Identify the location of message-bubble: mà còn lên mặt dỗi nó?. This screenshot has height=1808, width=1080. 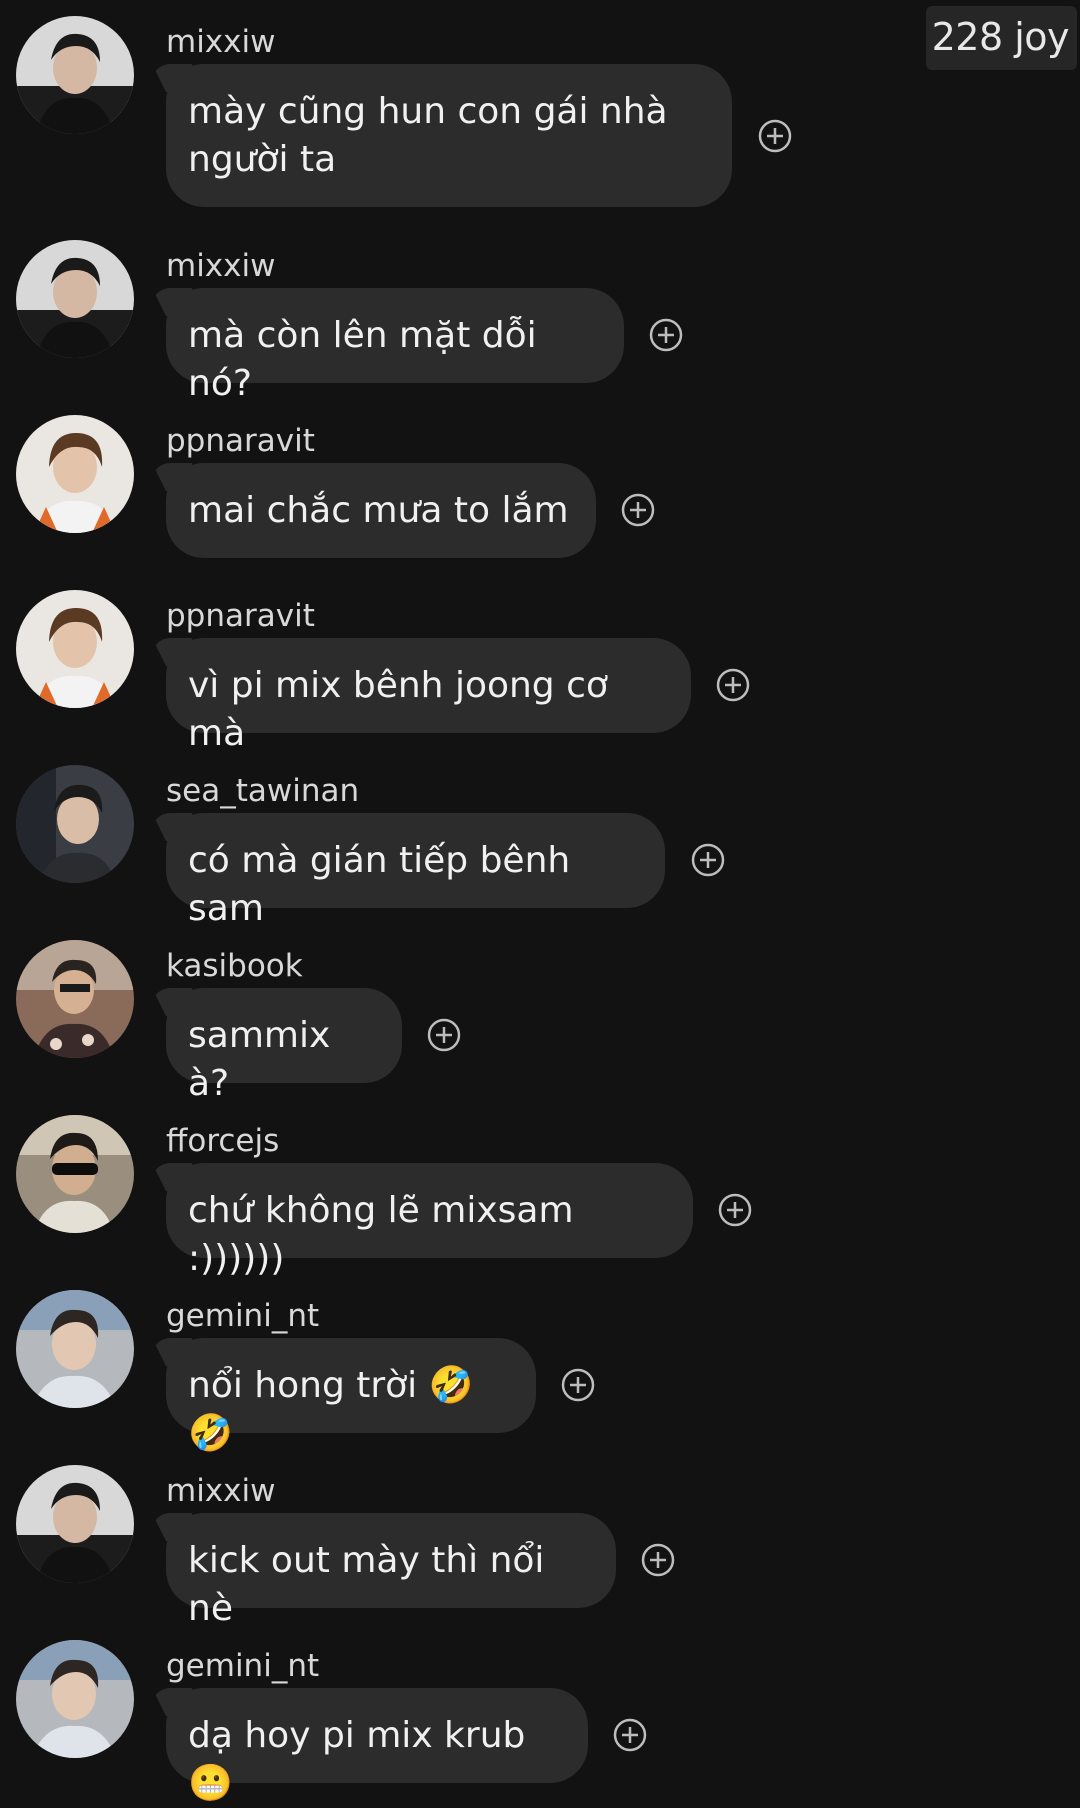
(395, 346).